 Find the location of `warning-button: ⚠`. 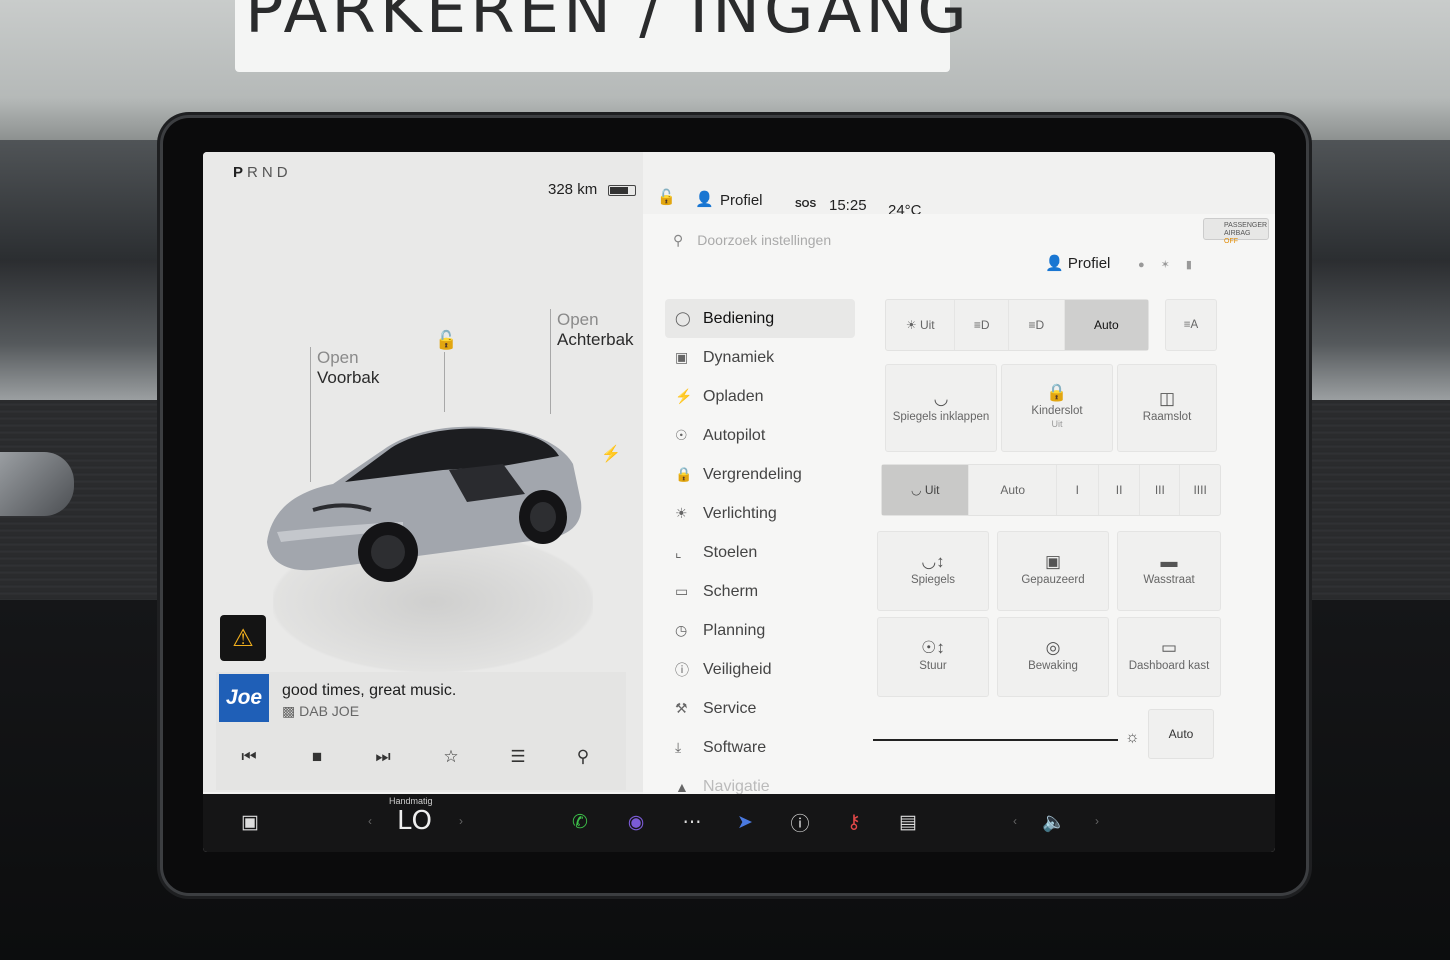

warning-button: ⚠ is located at coordinates (243, 638).